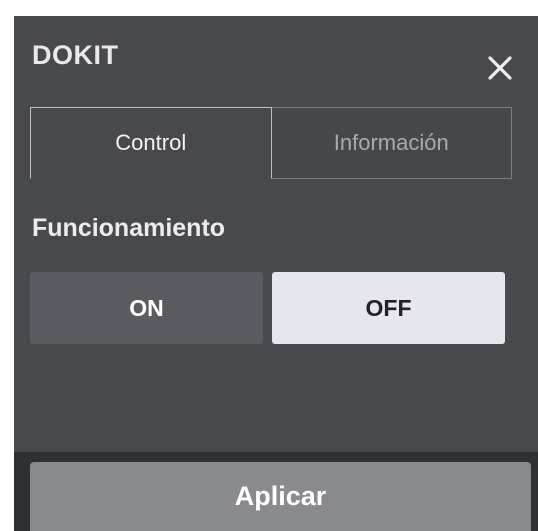 This screenshot has width=538, height=531. I want to click on tab-control: Control, so click(151, 143).